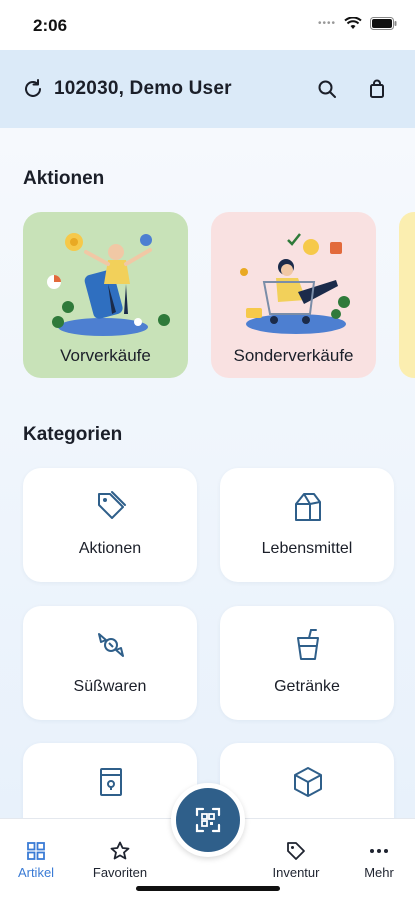 This screenshot has width=415, height=900. I want to click on nav-label: Favoriten, so click(120, 872).